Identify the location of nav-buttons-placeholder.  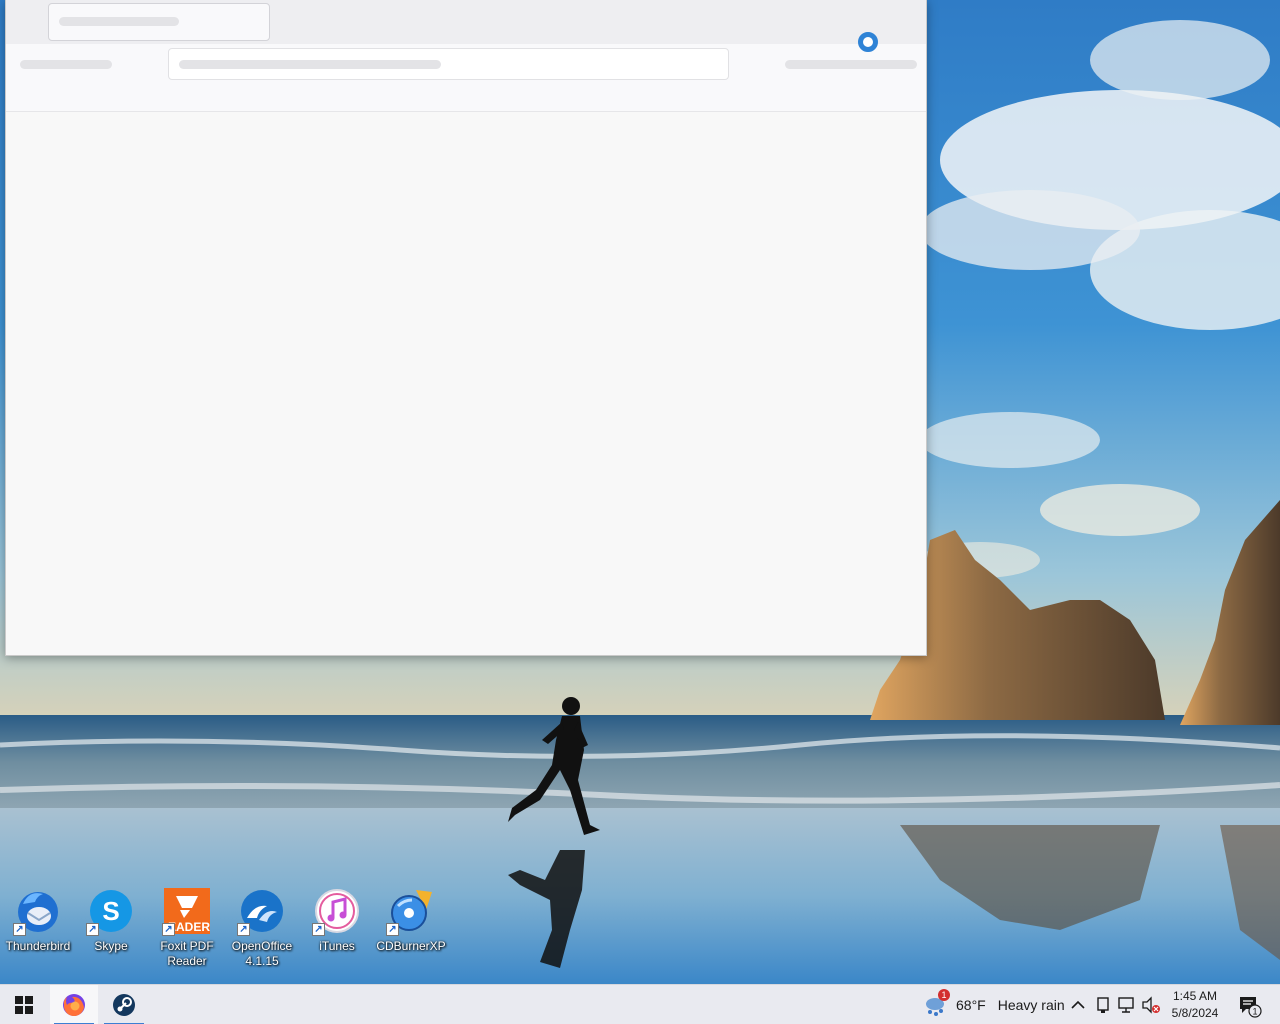
(66, 64).